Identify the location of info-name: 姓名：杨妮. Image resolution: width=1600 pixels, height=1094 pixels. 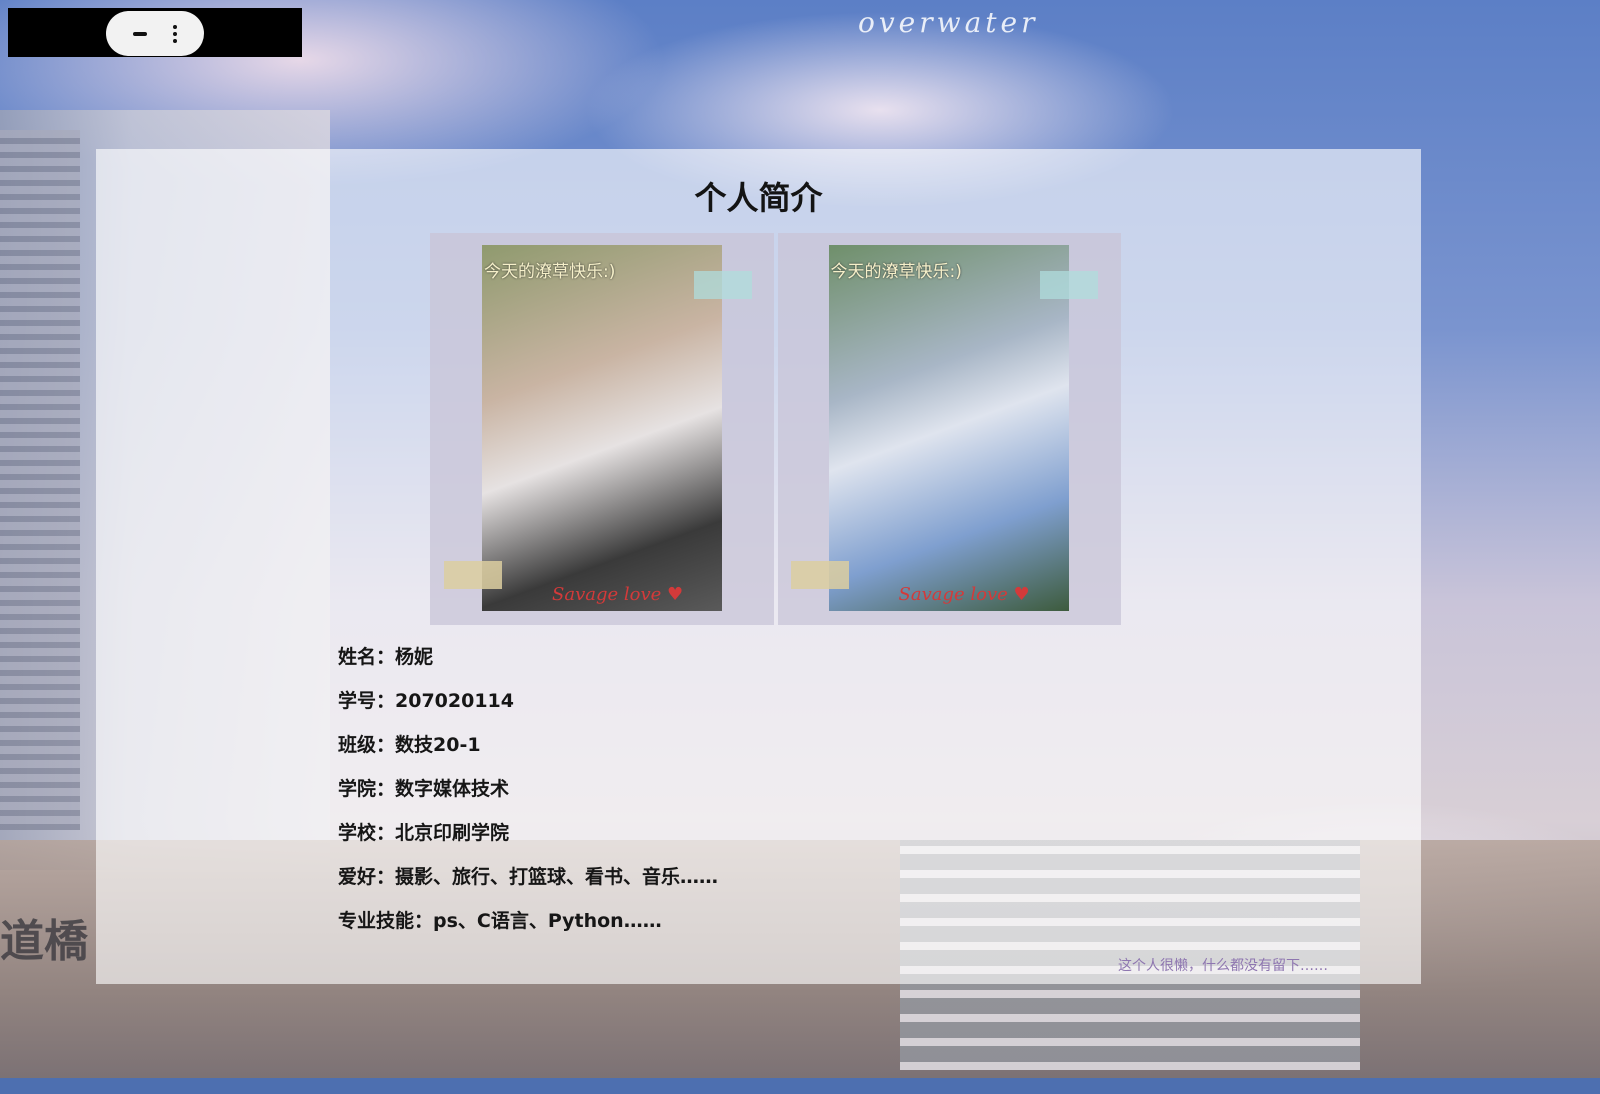
(386, 657).